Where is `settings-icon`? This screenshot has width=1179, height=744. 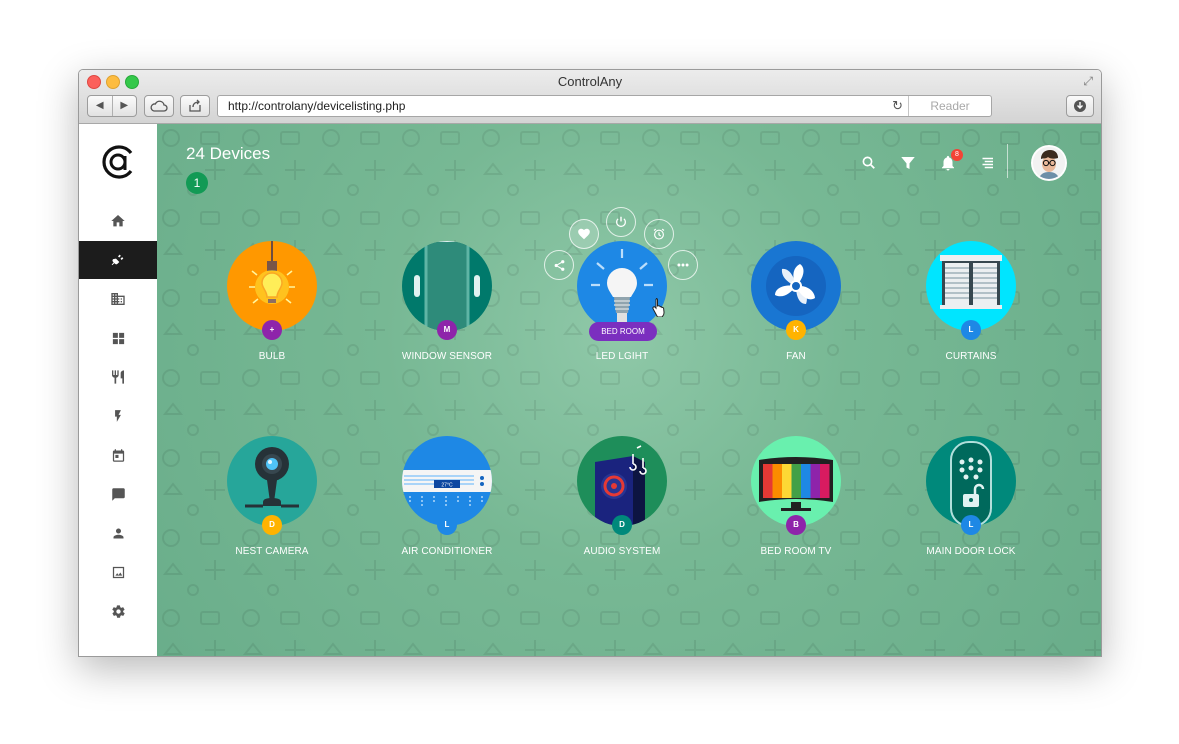
settings-icon is located at coordinates (118, 611).